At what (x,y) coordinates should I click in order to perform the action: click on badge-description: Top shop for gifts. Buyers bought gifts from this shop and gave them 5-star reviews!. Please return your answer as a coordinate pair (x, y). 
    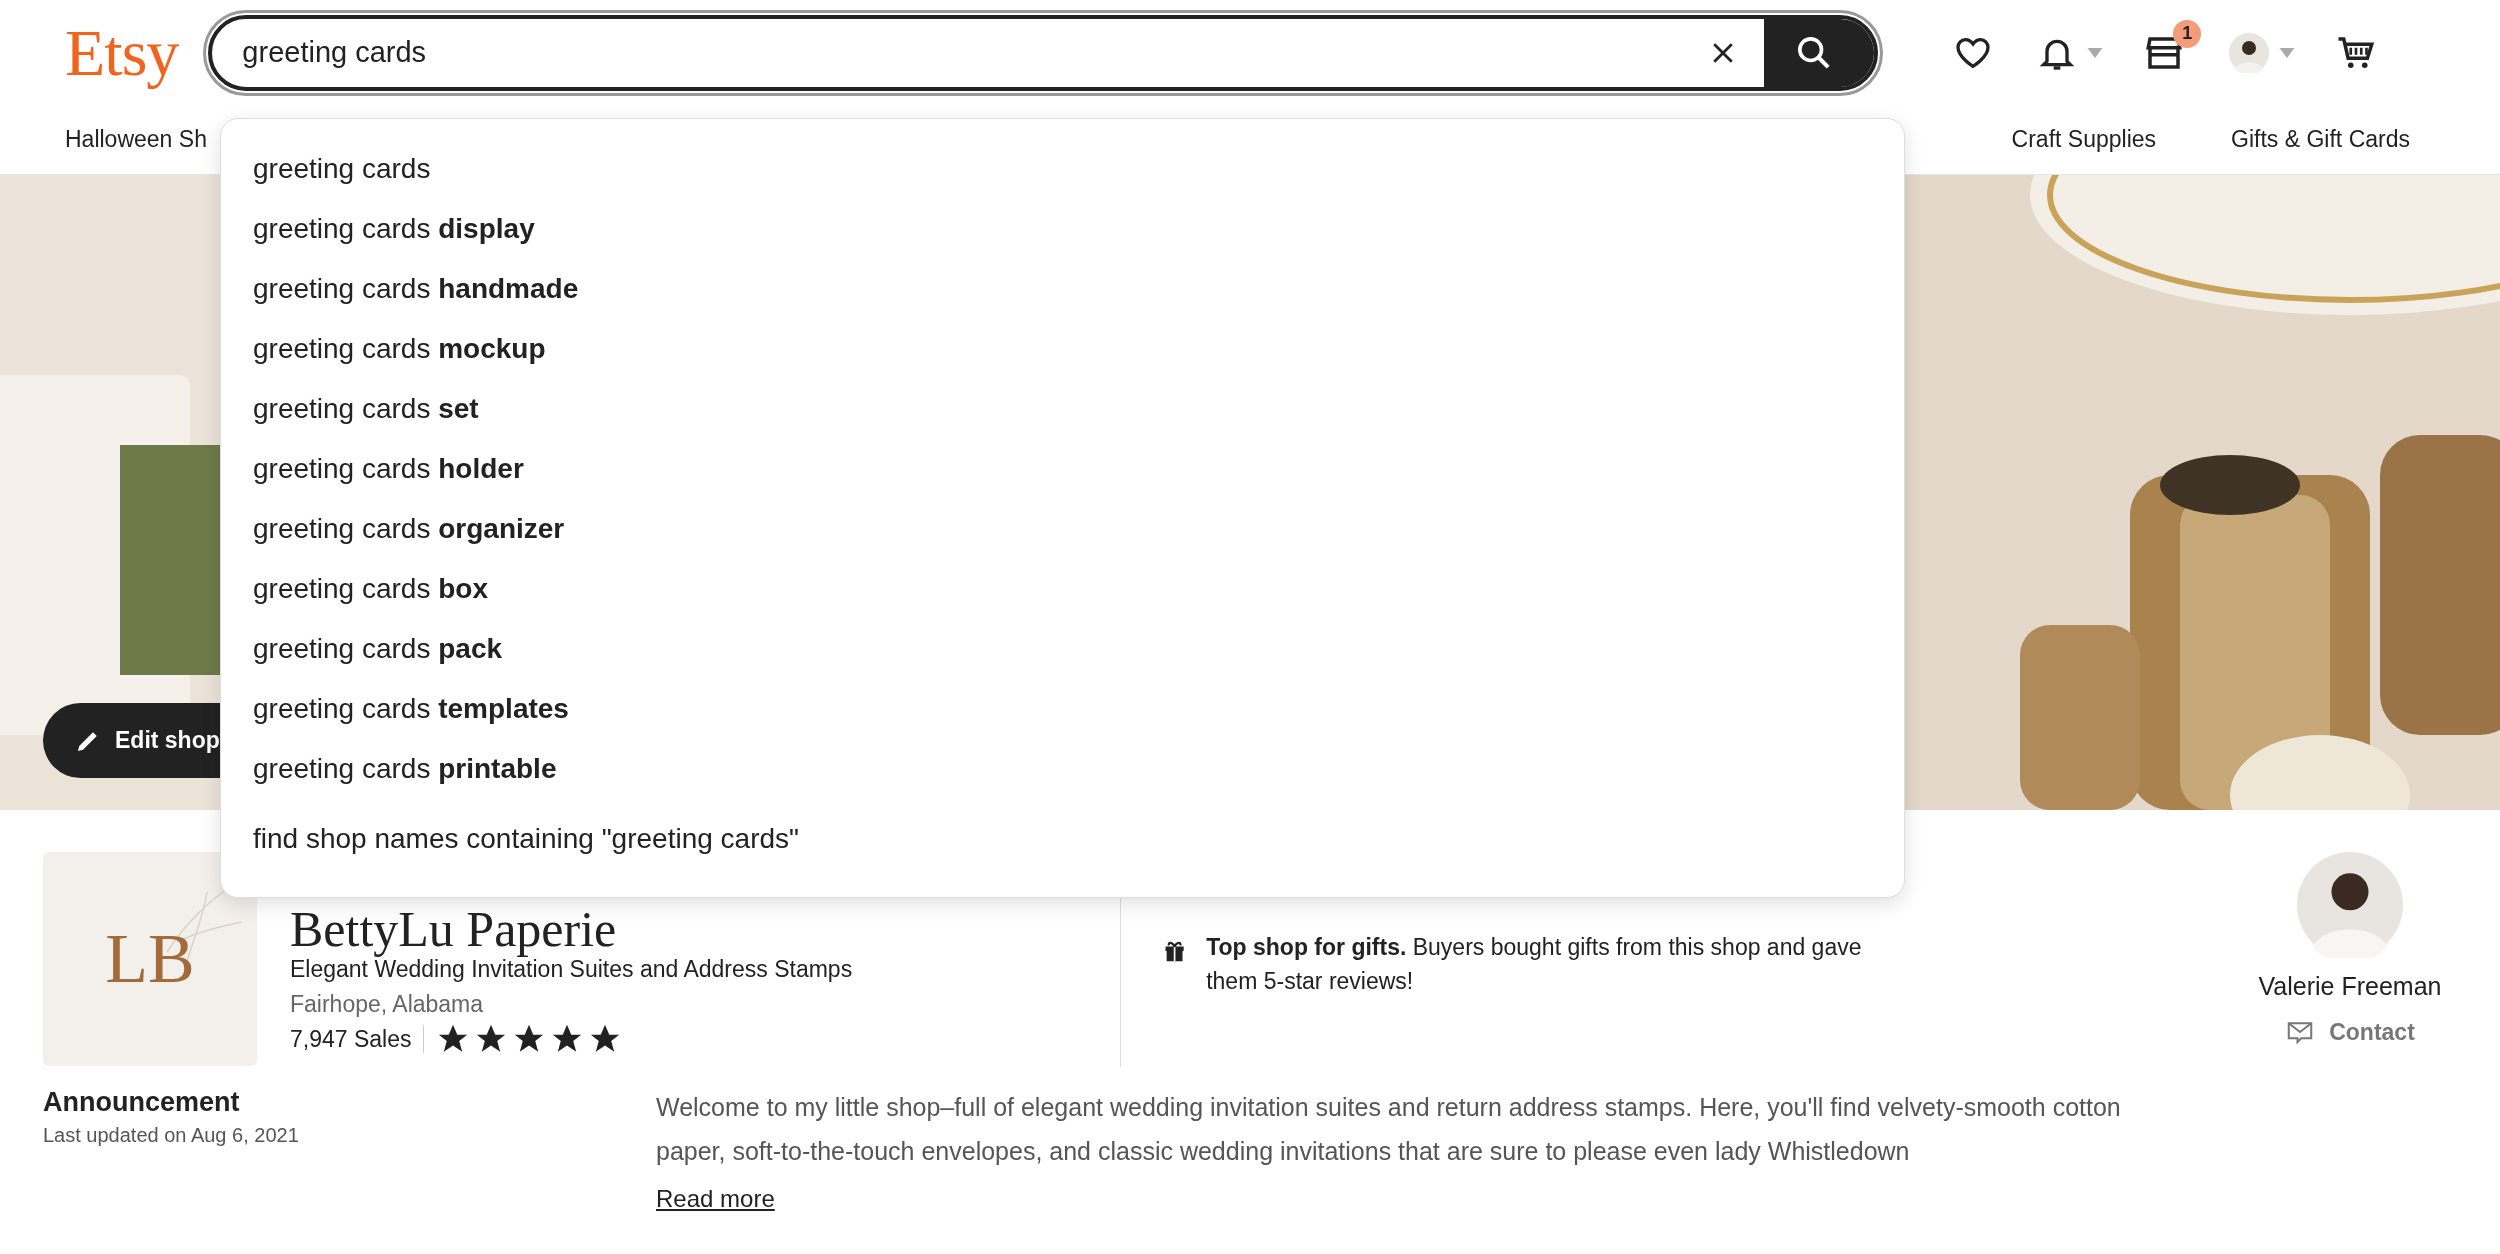
    Looking at the image, I should click on (1534, 964).